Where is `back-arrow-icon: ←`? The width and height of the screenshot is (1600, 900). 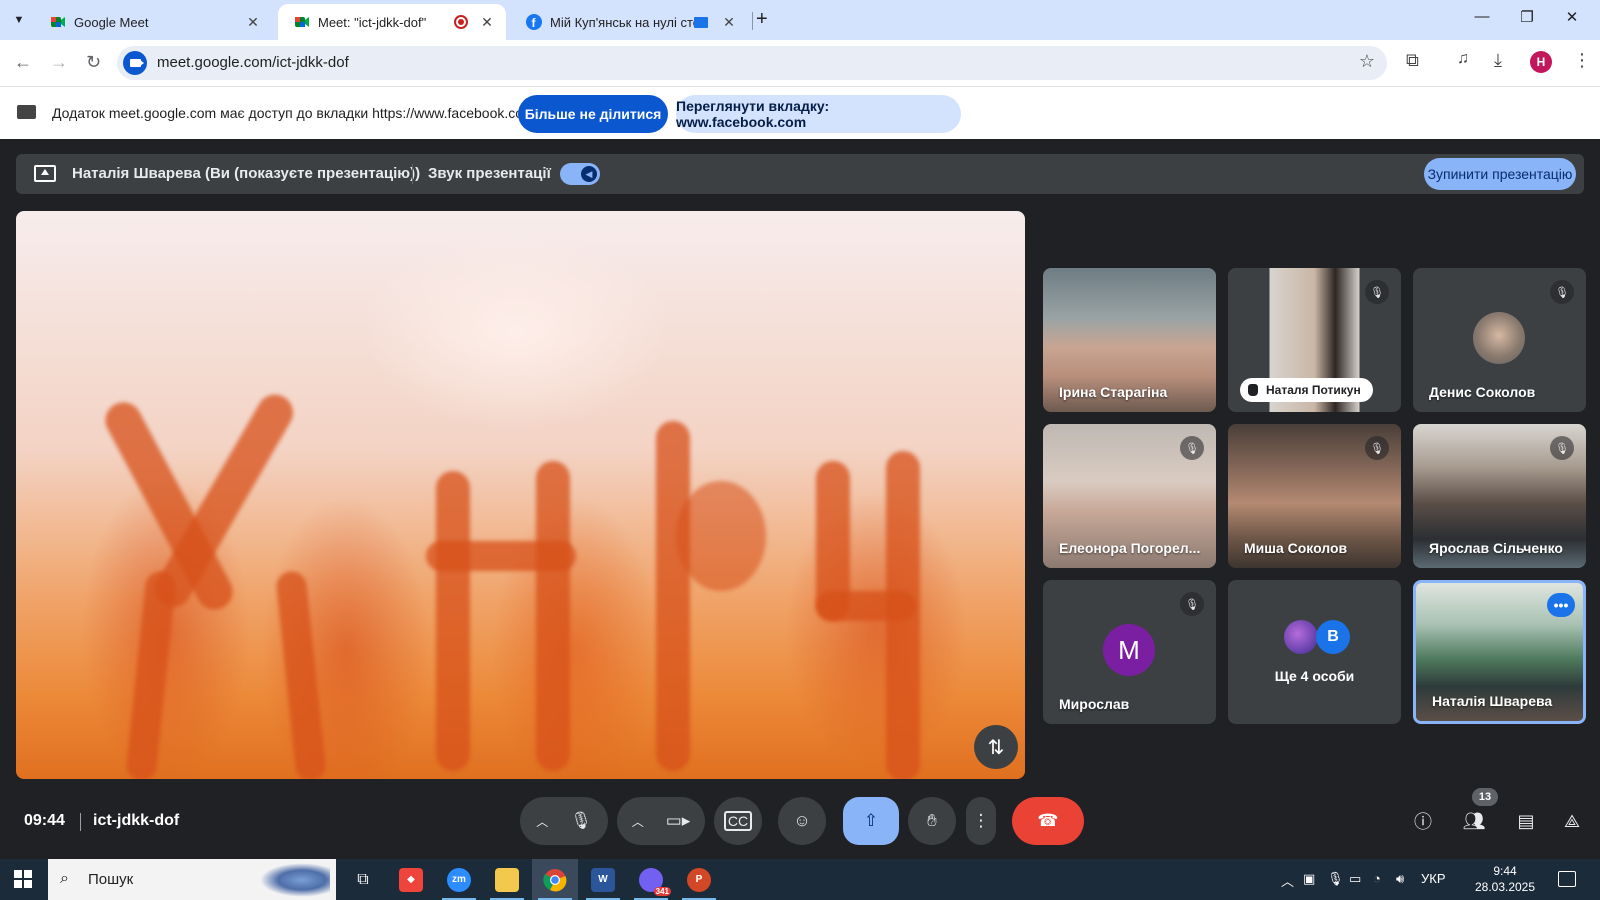 back-arrow-icon: ← is located at coordinates (23, 62).